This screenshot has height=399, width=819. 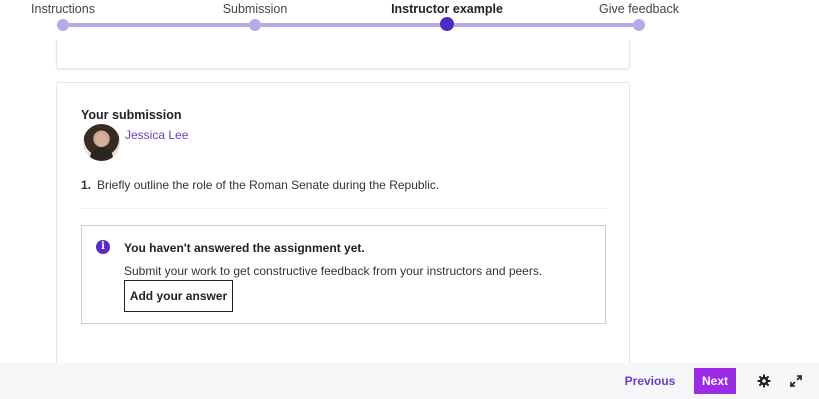 What do you see at coordinates (639, 9) in the screenshot?
I see `step-give-feedback-label: Give feedback` at bounding box center [639, 9].